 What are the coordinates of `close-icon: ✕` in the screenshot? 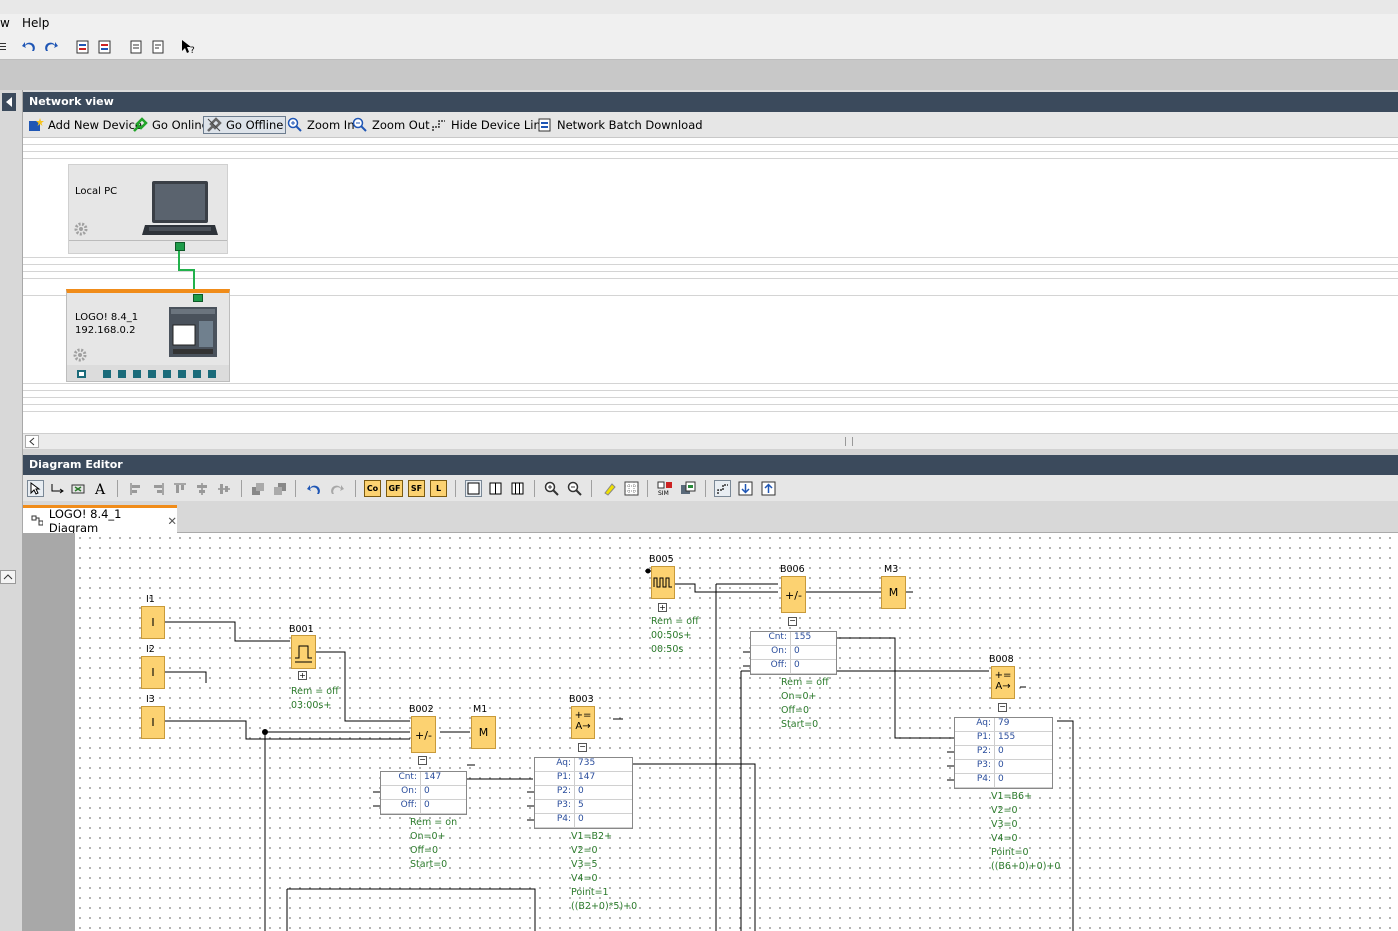 It's located at (172, 521).